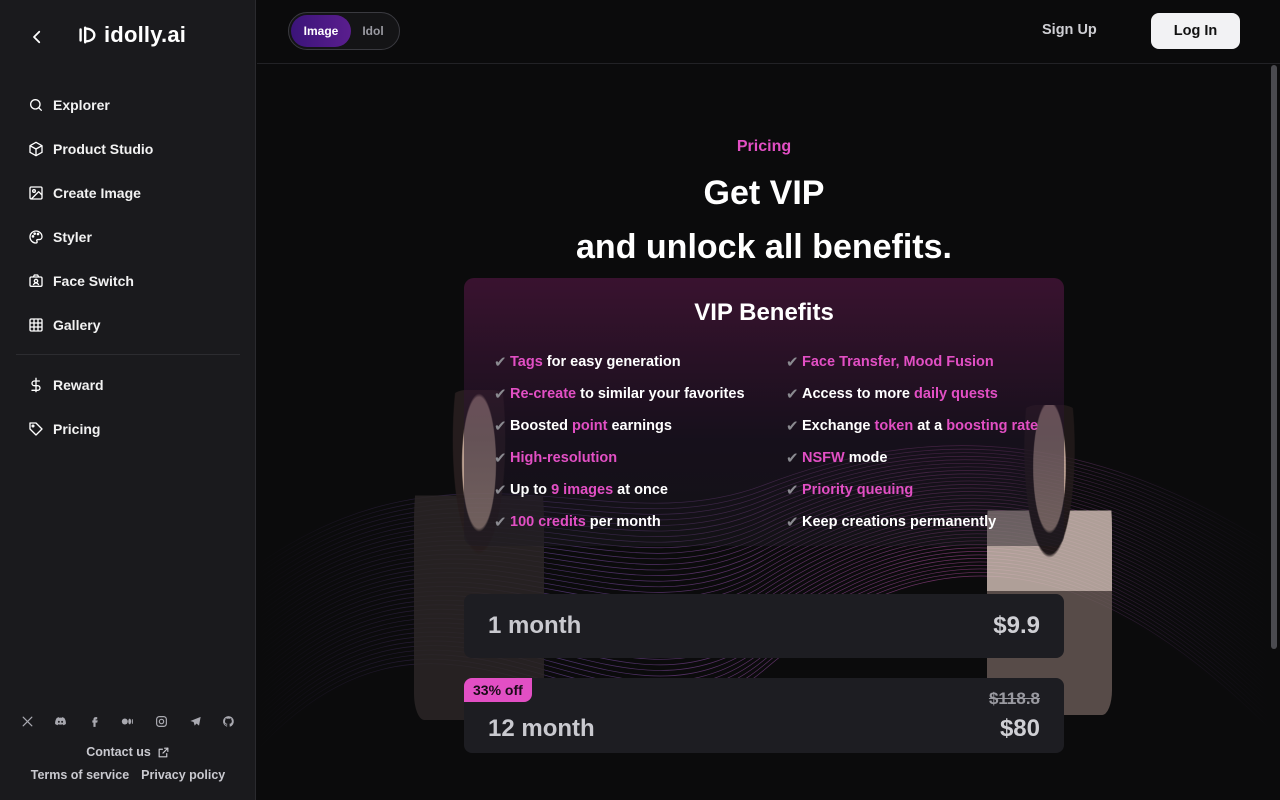 The image size is (1280, 800). Describe the element at coordinates (128, 325) in the screenshot. I see `sidebar-item-gallery: Gallery` at that location.